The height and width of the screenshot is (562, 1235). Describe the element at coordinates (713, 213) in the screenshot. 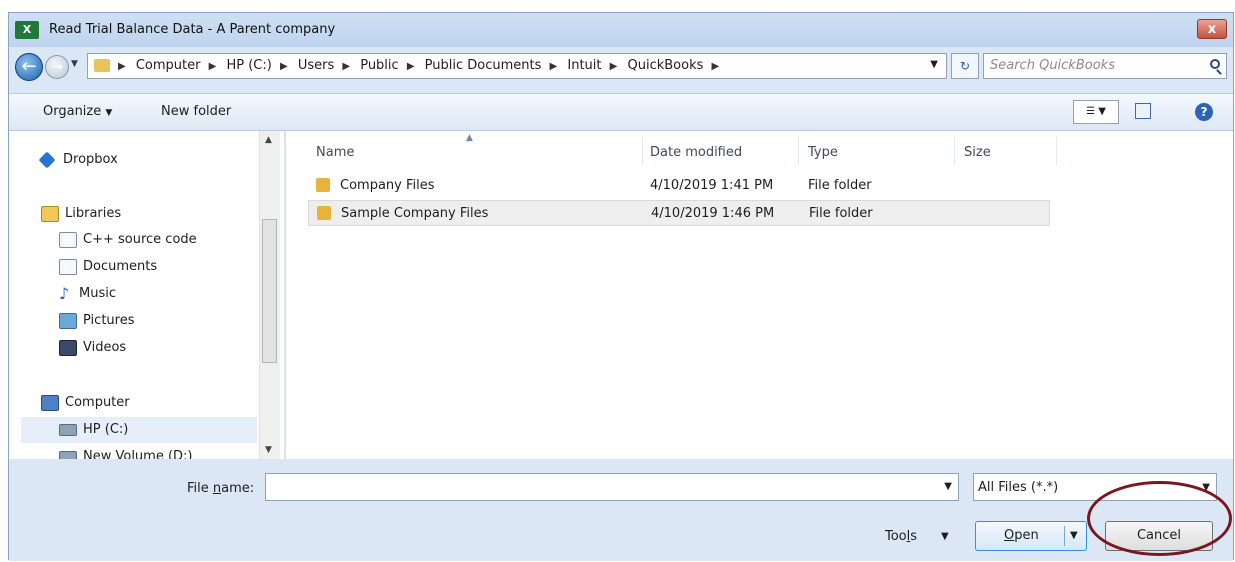

I see `file-date: 4/10/2019 1:46 PM` at that location.